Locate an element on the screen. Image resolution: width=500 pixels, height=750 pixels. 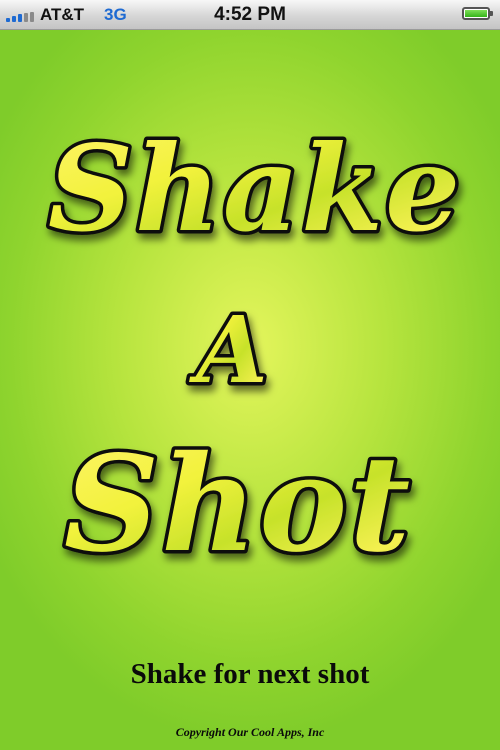
battery-icon is located at coordinates (477, 13).